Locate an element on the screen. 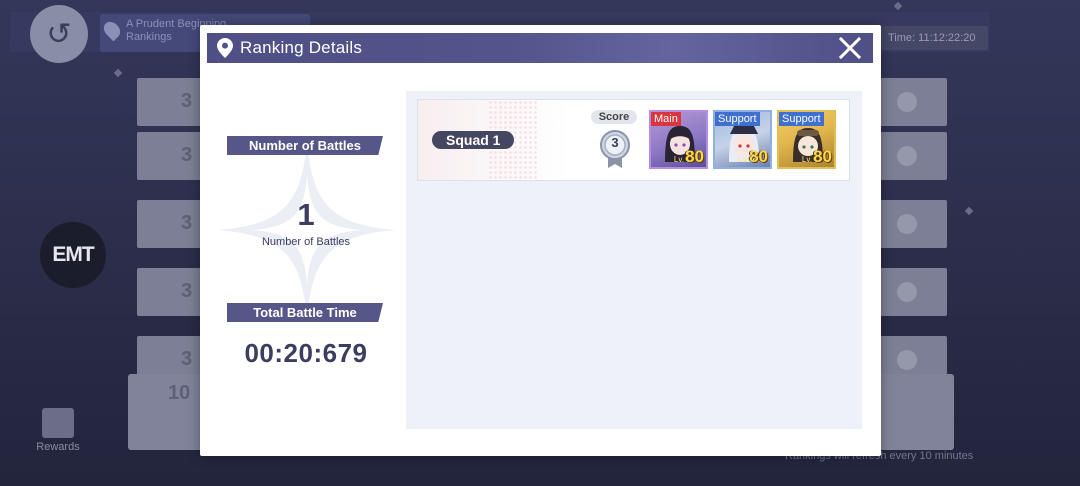 The height and width of the screenshot is (486, 1080). score-medal: 3 is located at coordinates (615, 150).